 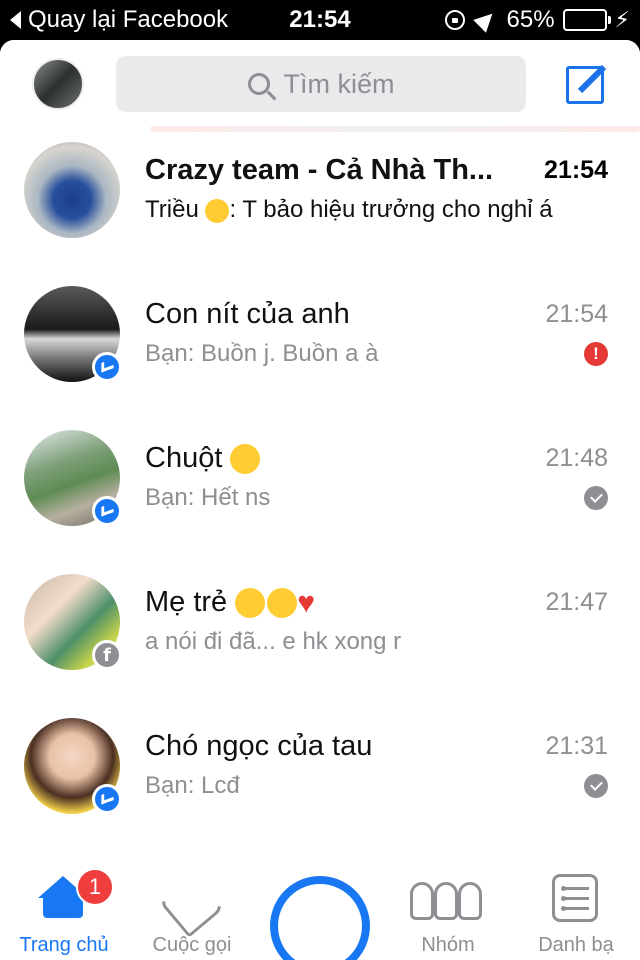 I want to click on camera-button, so click(x=320, y=918).